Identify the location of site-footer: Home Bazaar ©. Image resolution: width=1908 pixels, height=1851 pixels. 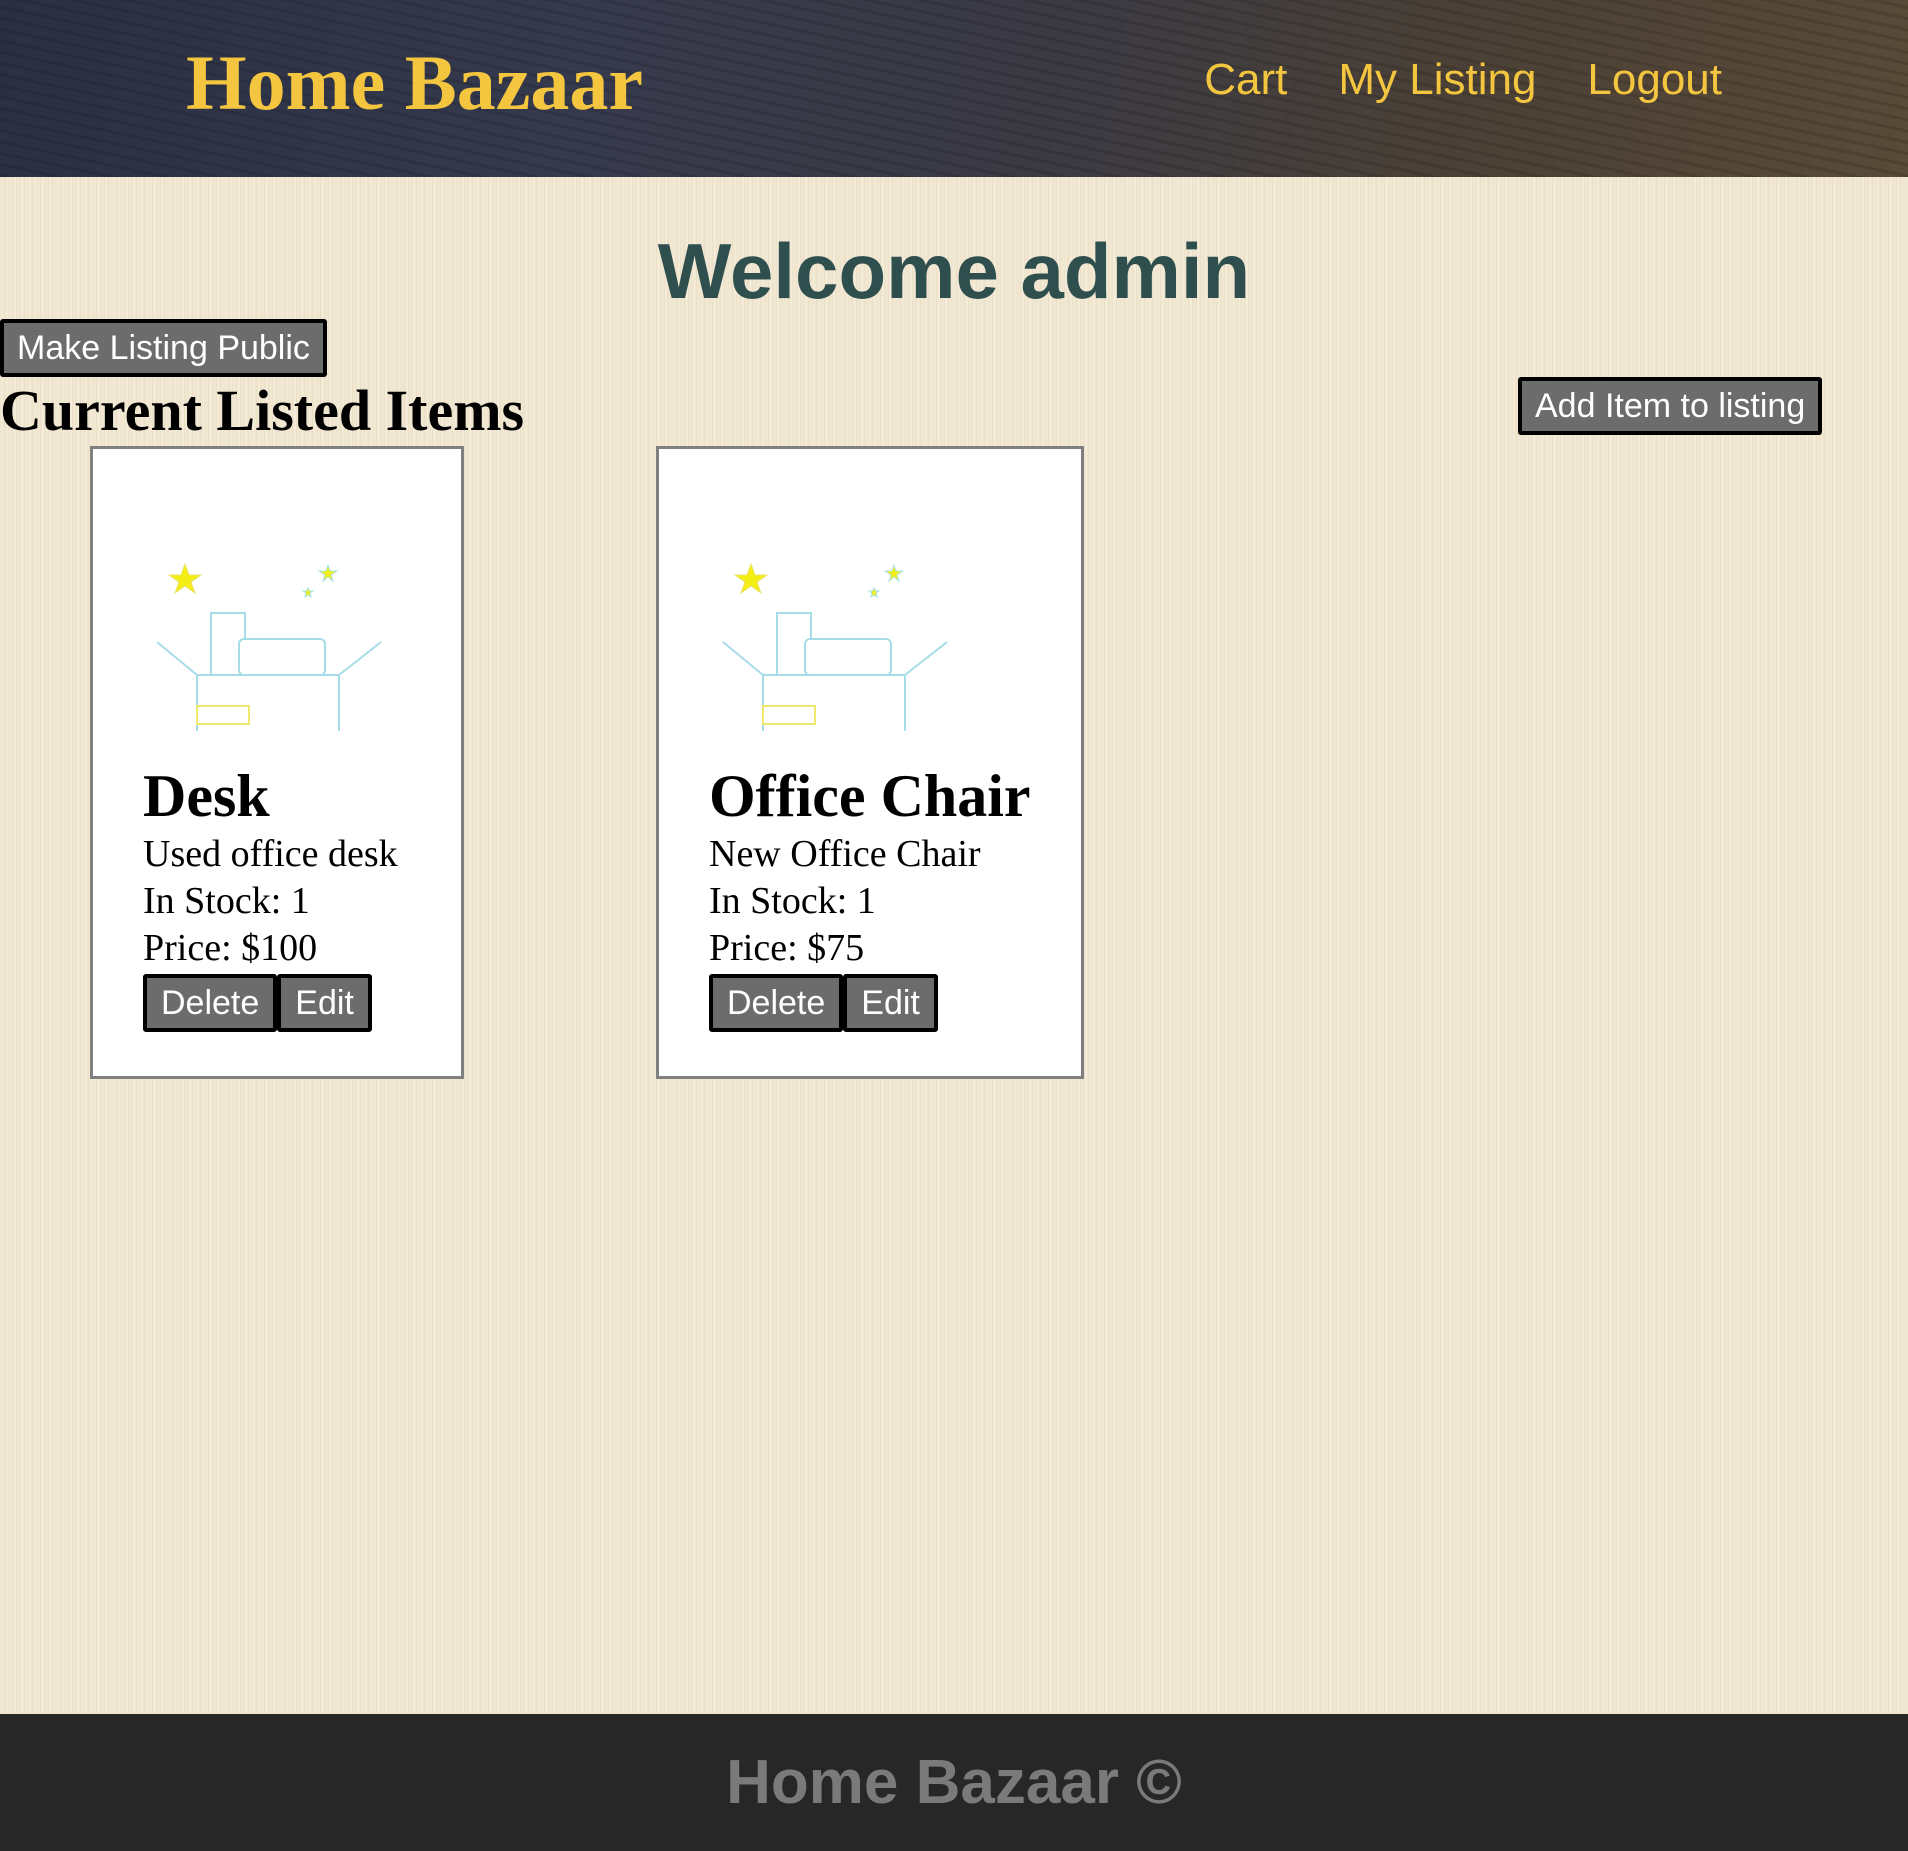
(954, 1782).